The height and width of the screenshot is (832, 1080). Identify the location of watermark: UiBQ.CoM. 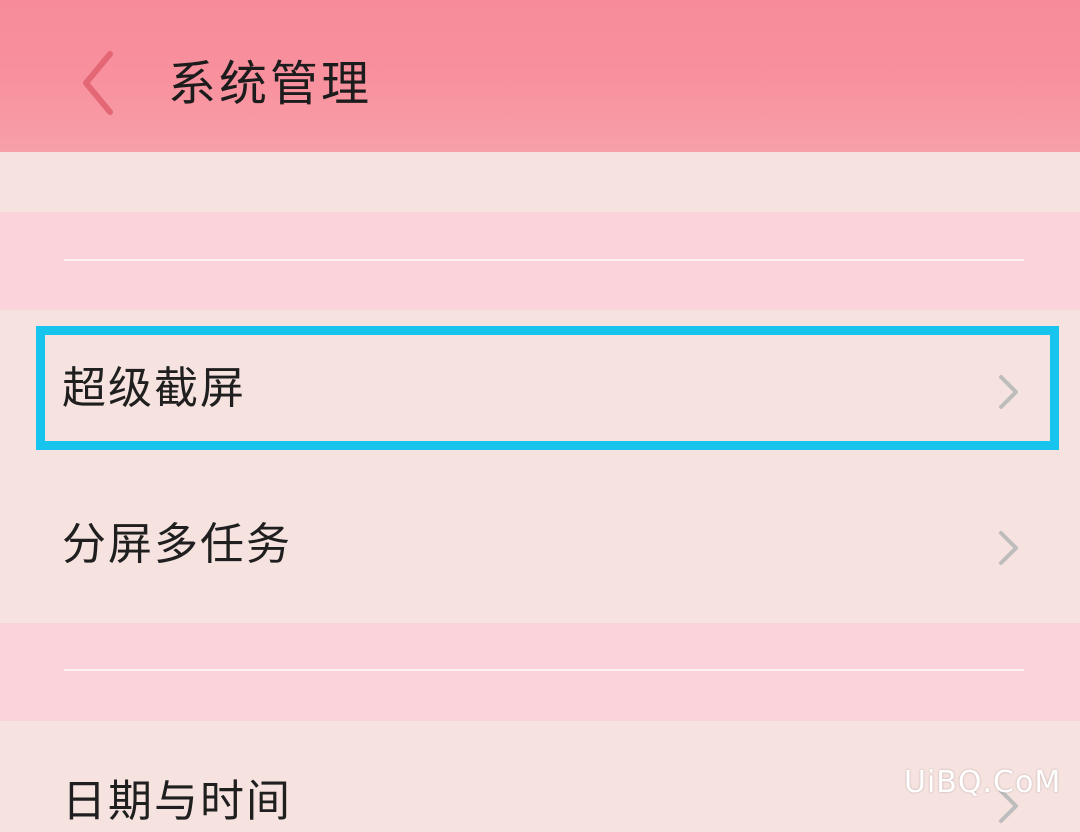
(983, 782).